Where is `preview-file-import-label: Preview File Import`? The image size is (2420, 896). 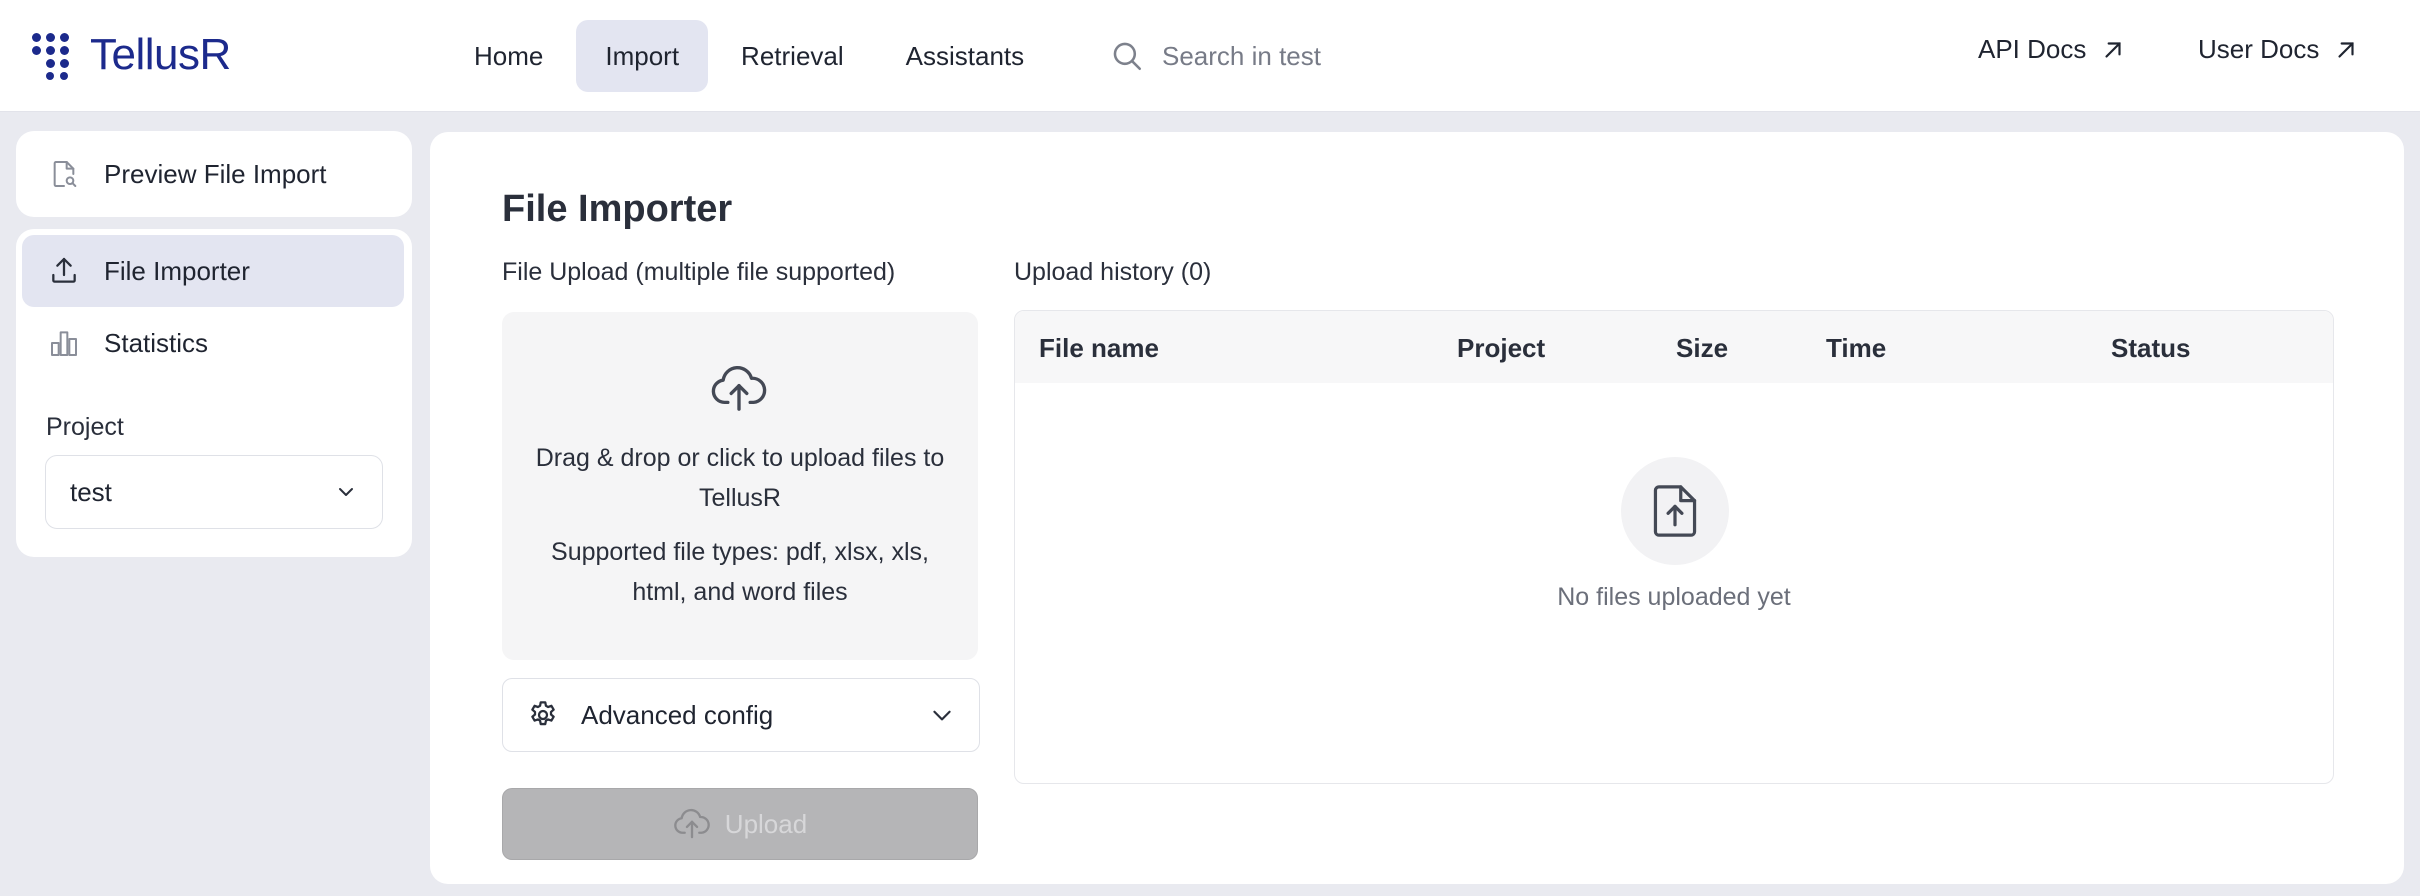 preview-file-import-label: Preview File Import is located at coordinates (215, 173).